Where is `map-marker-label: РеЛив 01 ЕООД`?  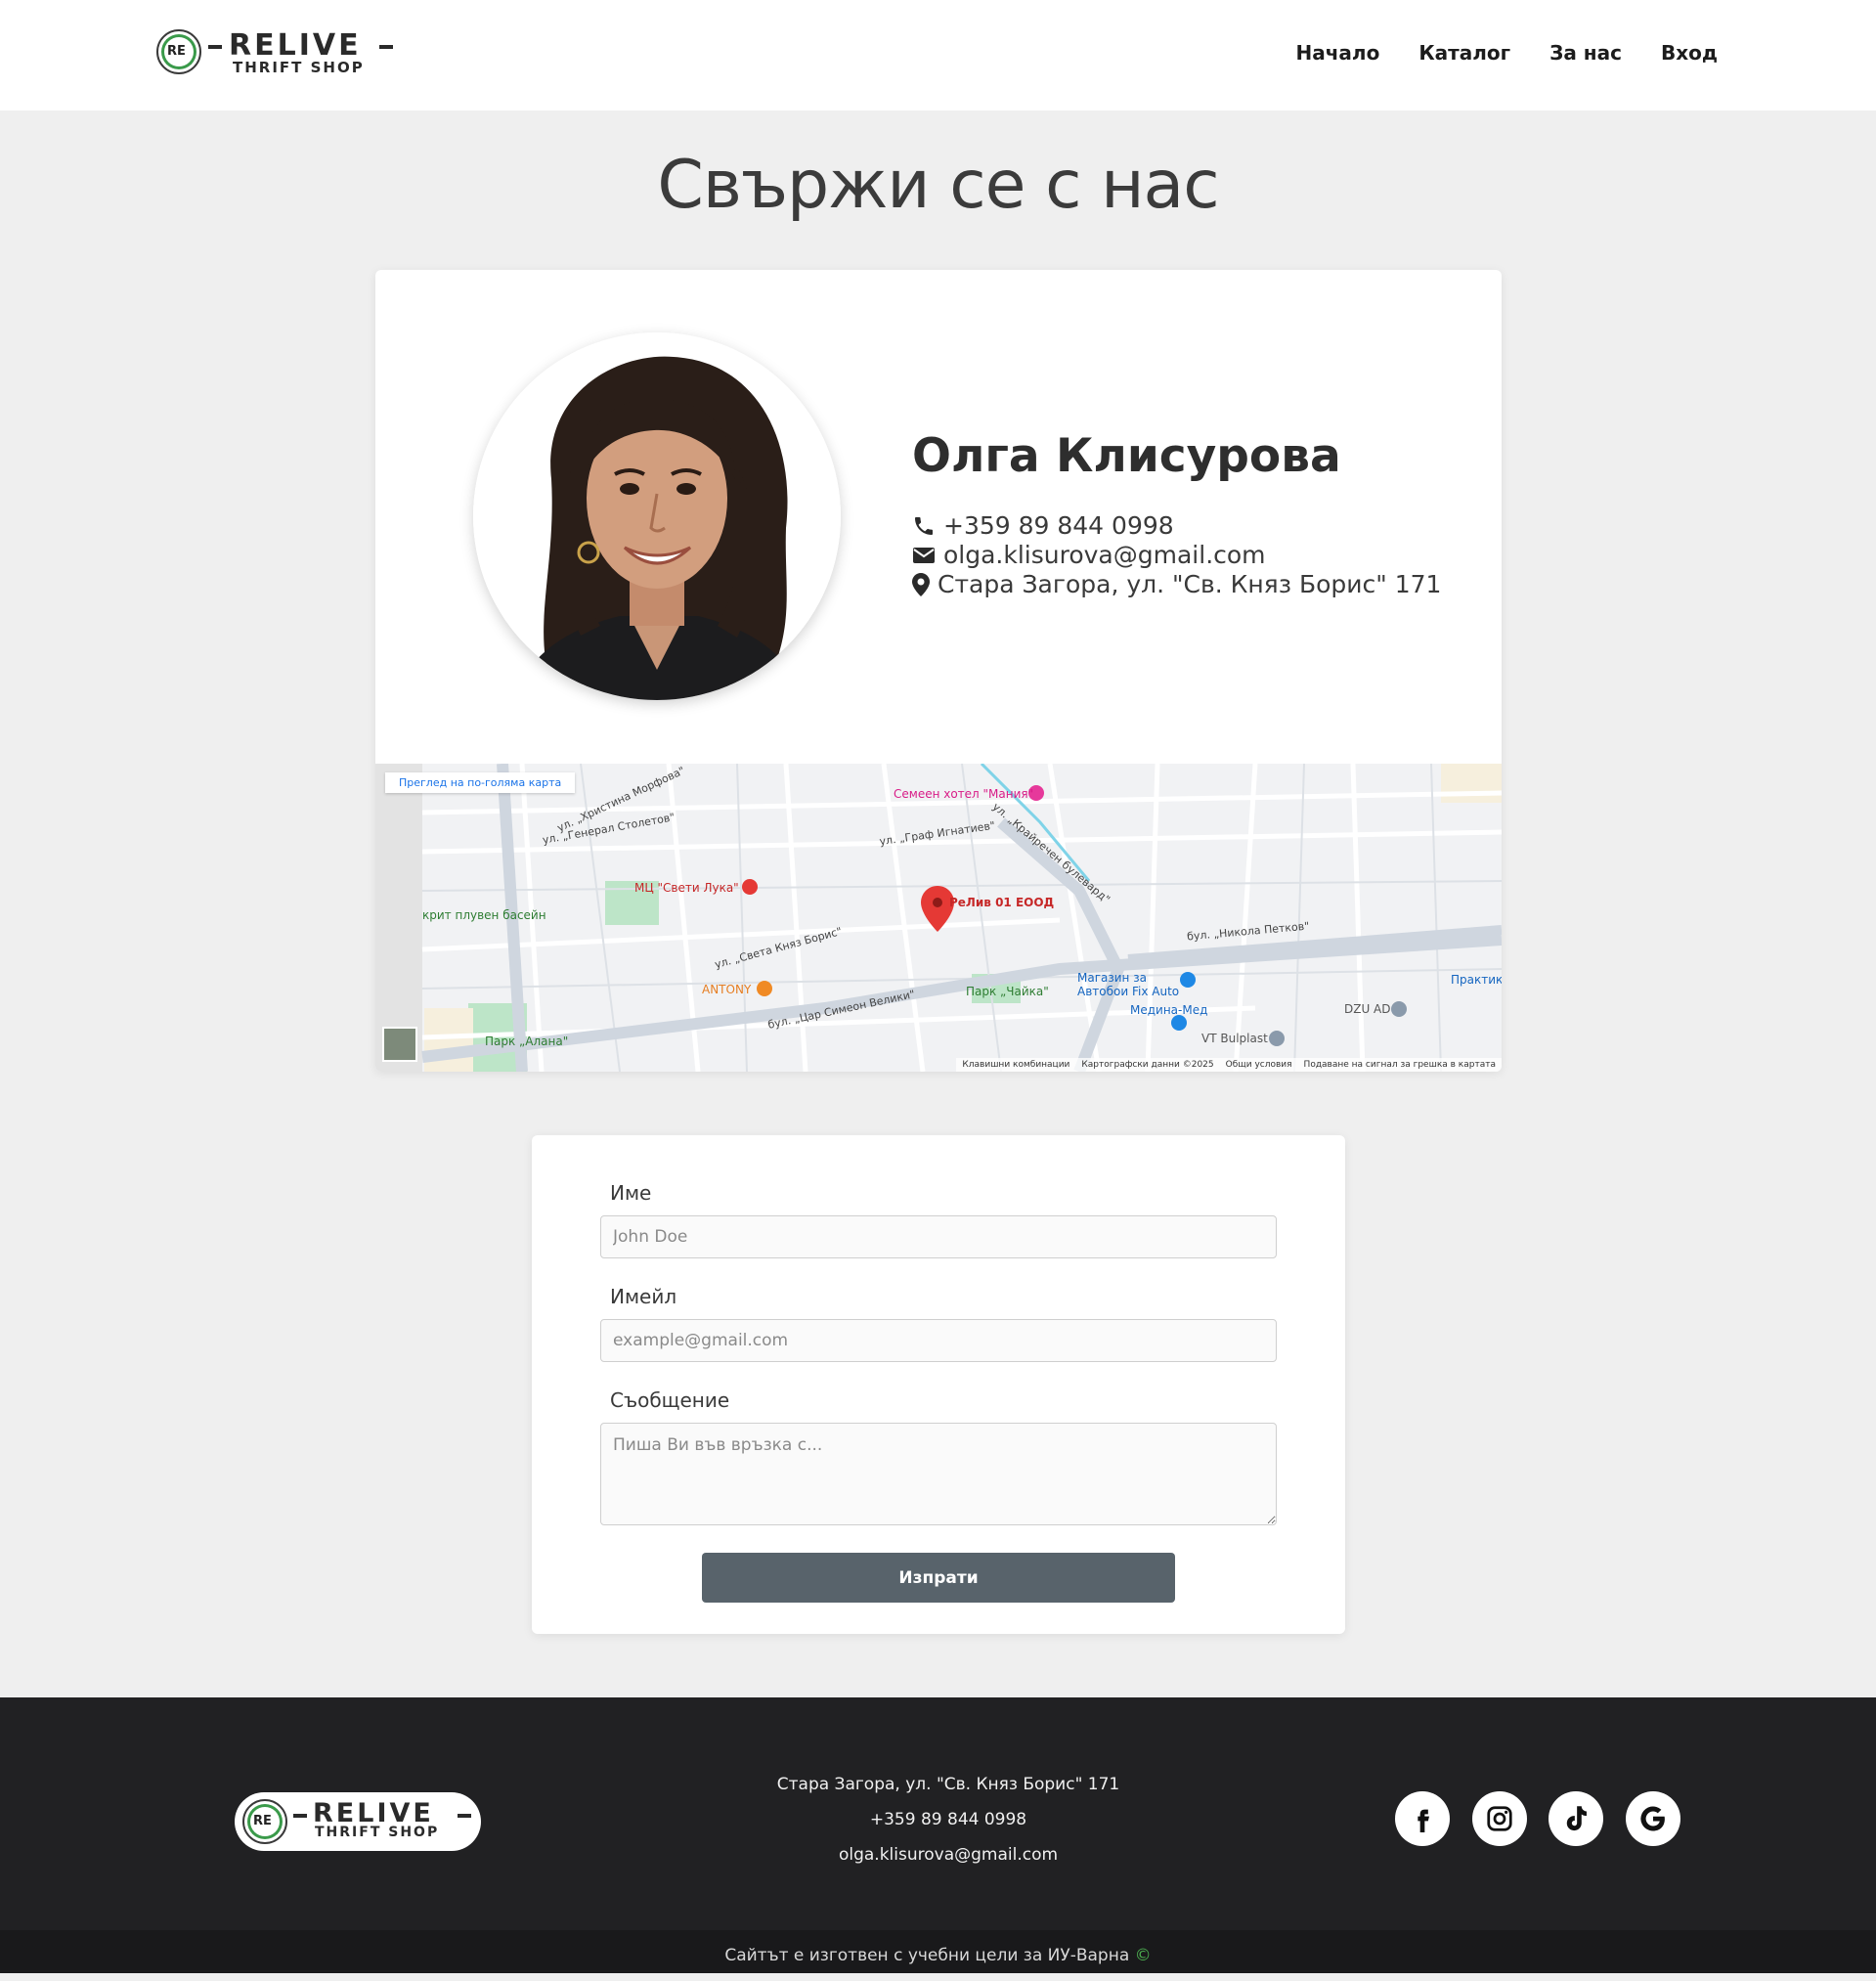 map-marker-label: РеЛив 01 ЕООД is located at coordinates (1001, 902).